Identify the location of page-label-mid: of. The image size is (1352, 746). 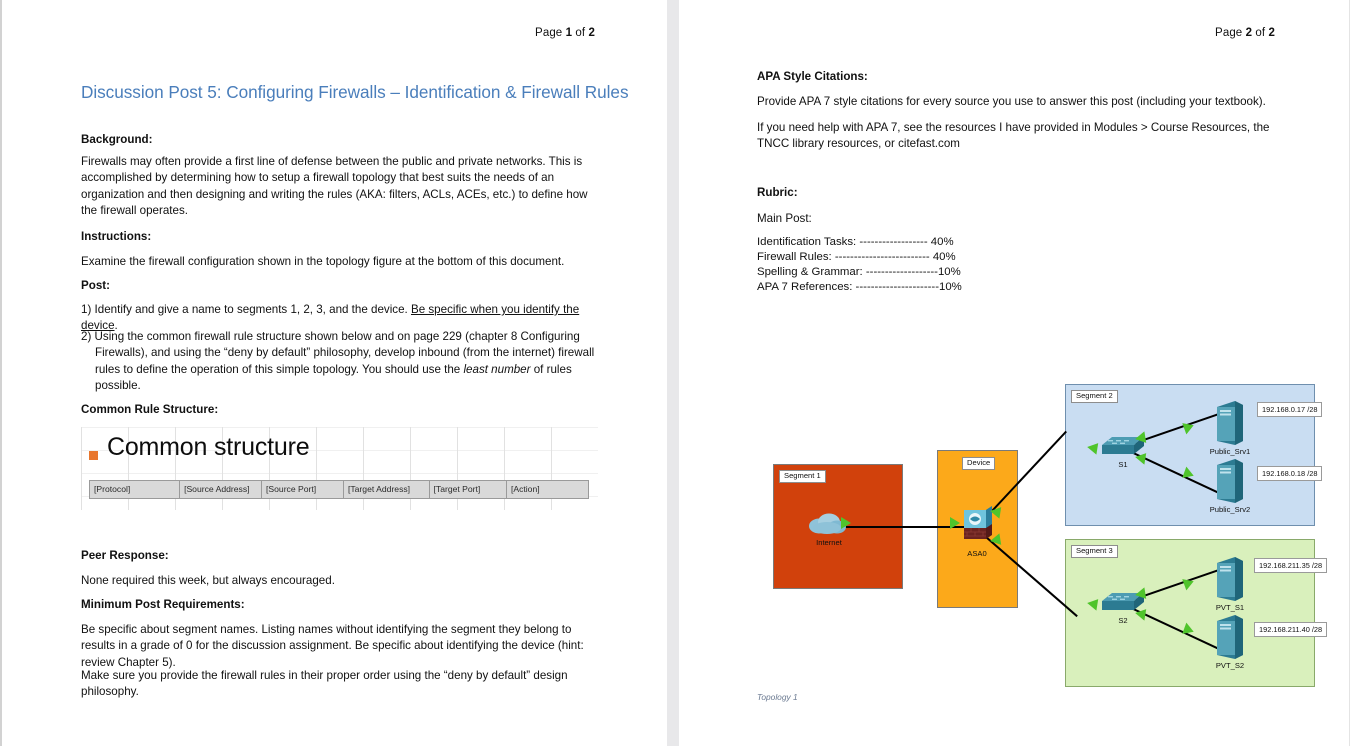
(580, 33).